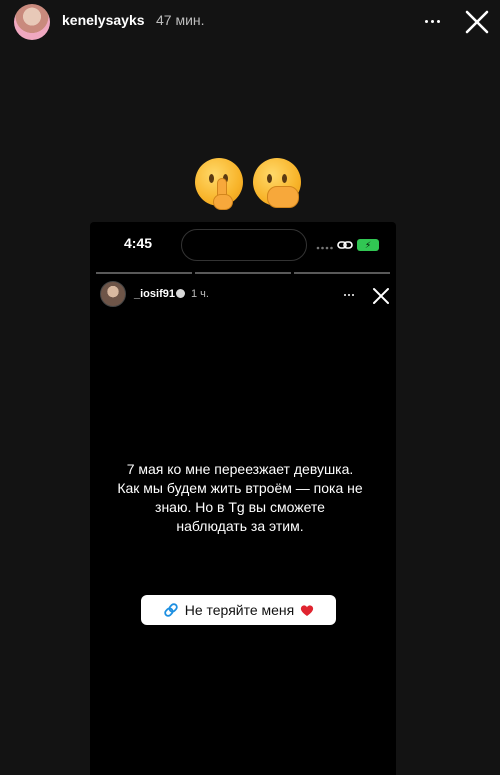 This screenshot has height=775, width=500. What do you see at coordinates (240, 507) in the screenshot?
I see `message-line: знаю. Но в Тg вы сможете` at bounding box center [240, 507].